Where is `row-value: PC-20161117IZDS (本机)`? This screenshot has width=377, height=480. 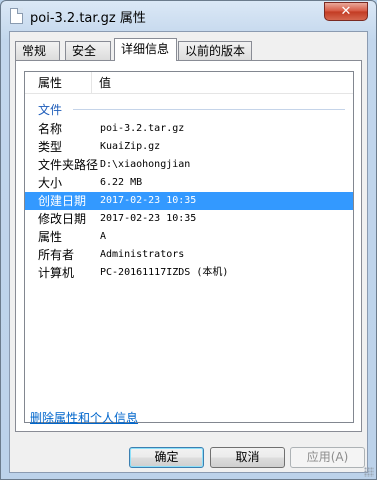 row-value: PC-20161117IZDS (本机) is located at coordinates (164, 272).